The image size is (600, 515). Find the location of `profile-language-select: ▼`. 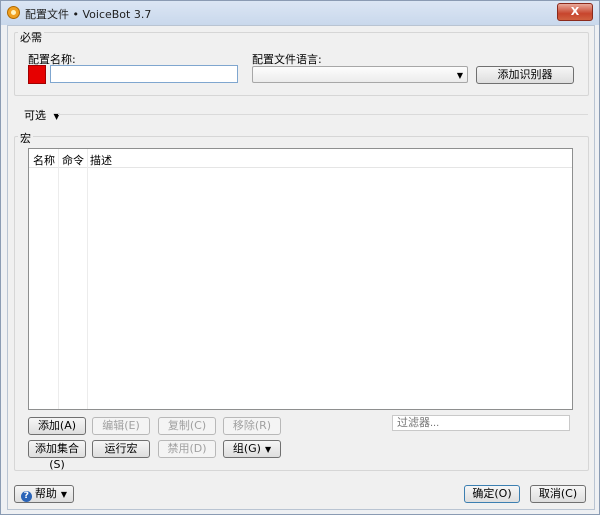

profile-language-select: ▼ is located at coordinates (360, 74).